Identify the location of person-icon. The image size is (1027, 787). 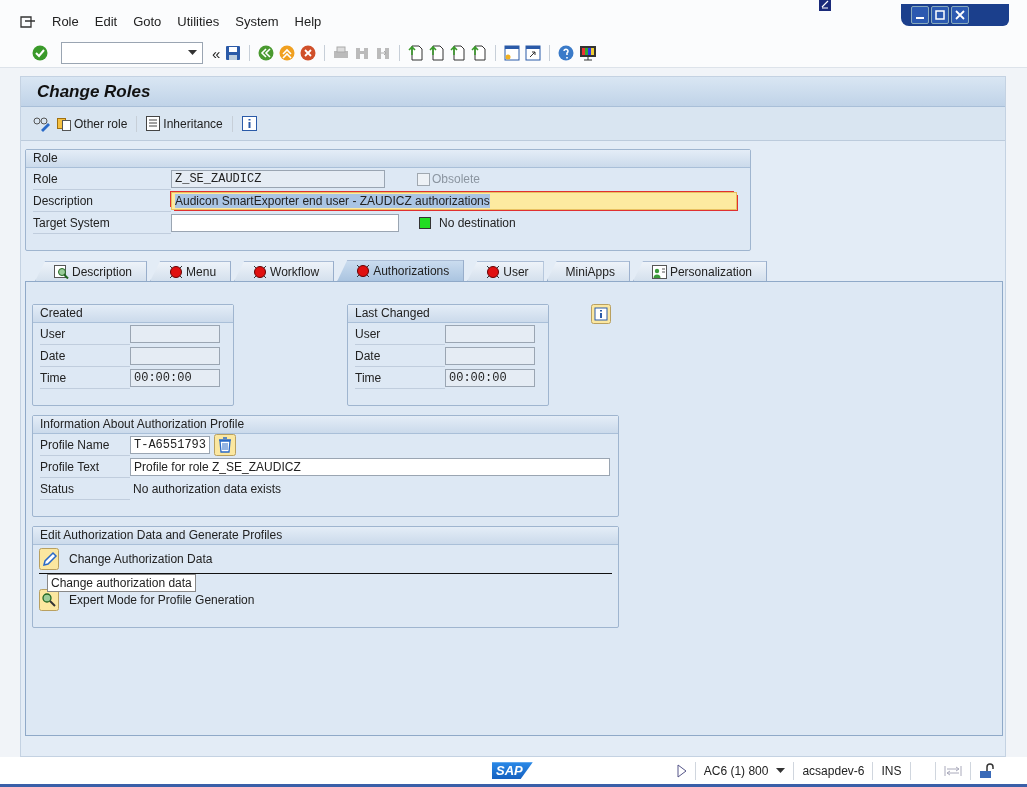
(659, 271).